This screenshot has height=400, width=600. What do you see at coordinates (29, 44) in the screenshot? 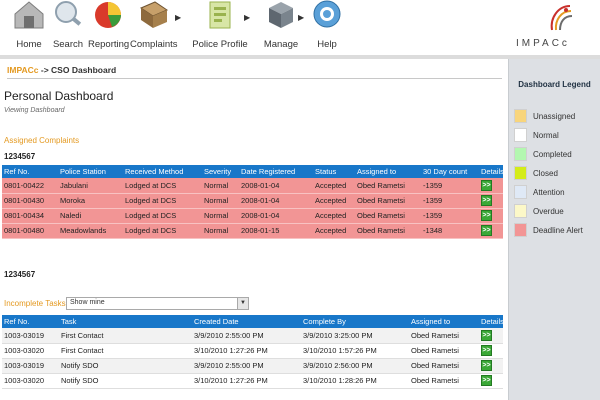
I see `nav-label-home: Home` at bounding box center [29, 44].